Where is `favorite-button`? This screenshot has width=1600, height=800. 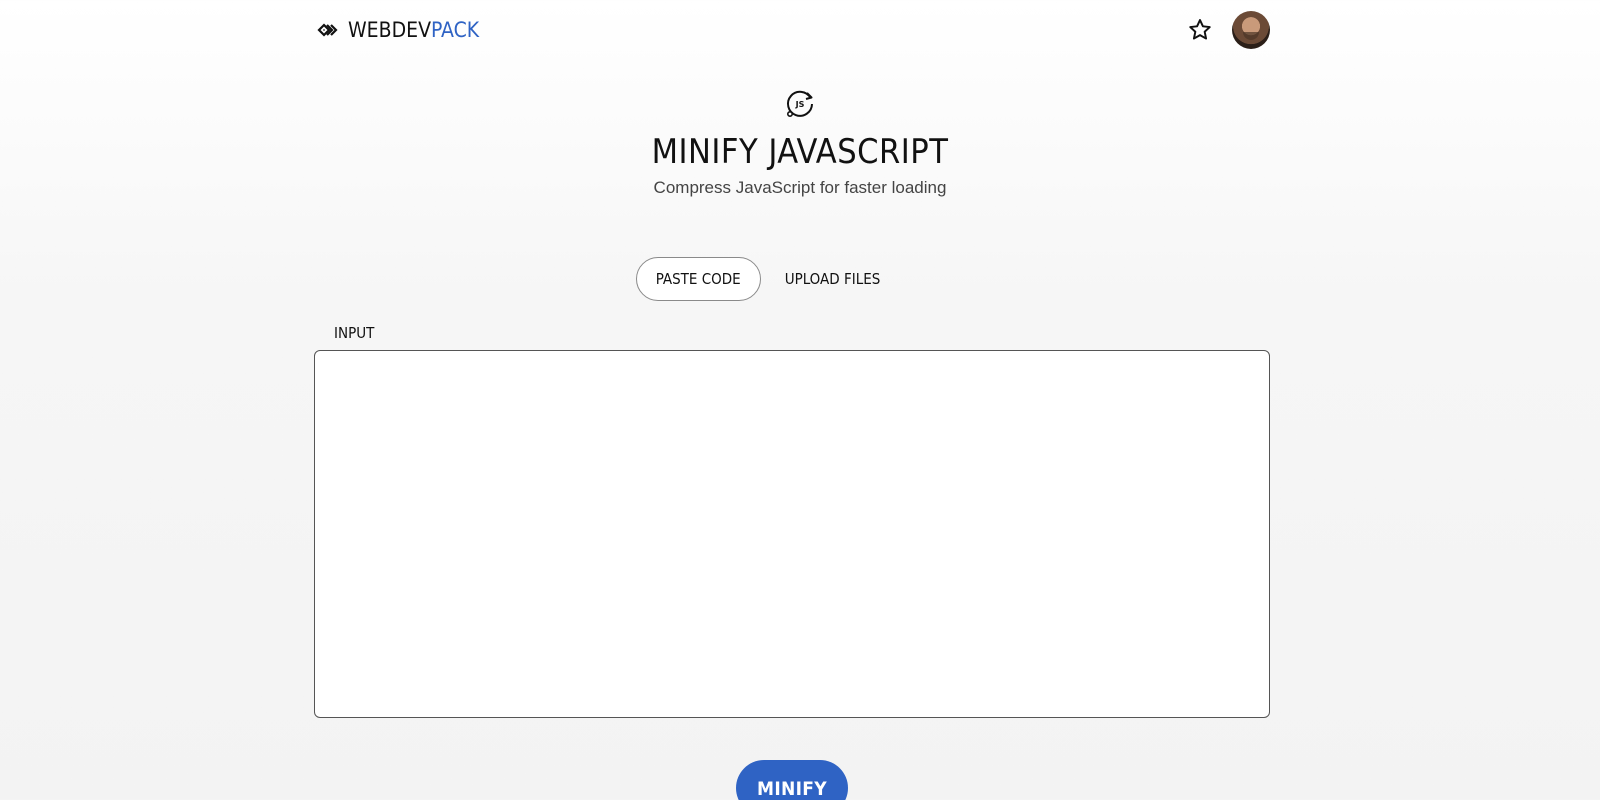
favorite-button is located at coordinates (1200, 30).